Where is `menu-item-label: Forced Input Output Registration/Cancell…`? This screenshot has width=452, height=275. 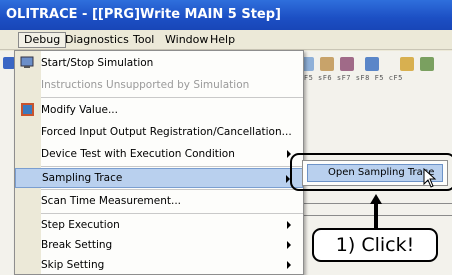
menu-item-label: Forced Input Output Registration/Cancell… is located at coordinates (166, 132).